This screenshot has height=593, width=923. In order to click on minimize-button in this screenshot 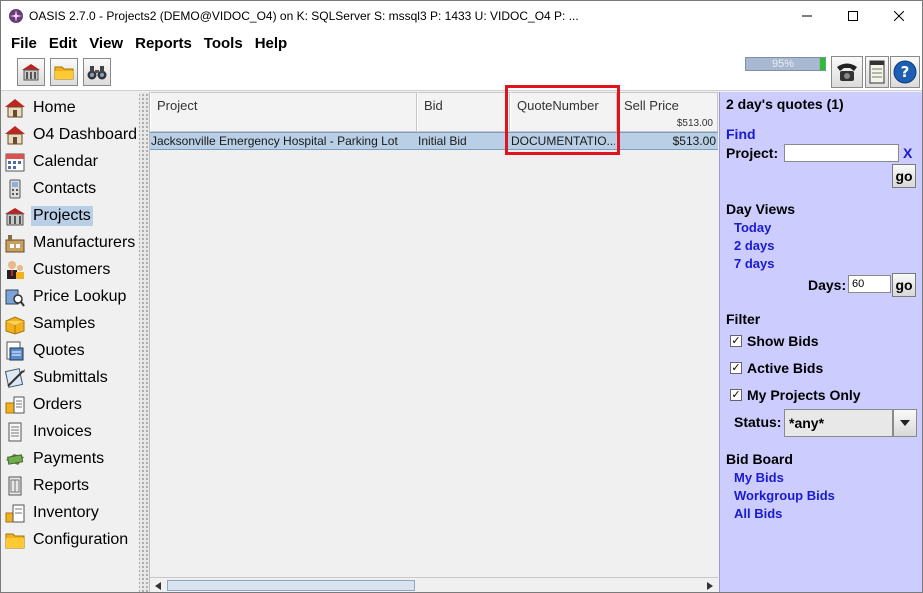, I will do `click(807, 16)`.